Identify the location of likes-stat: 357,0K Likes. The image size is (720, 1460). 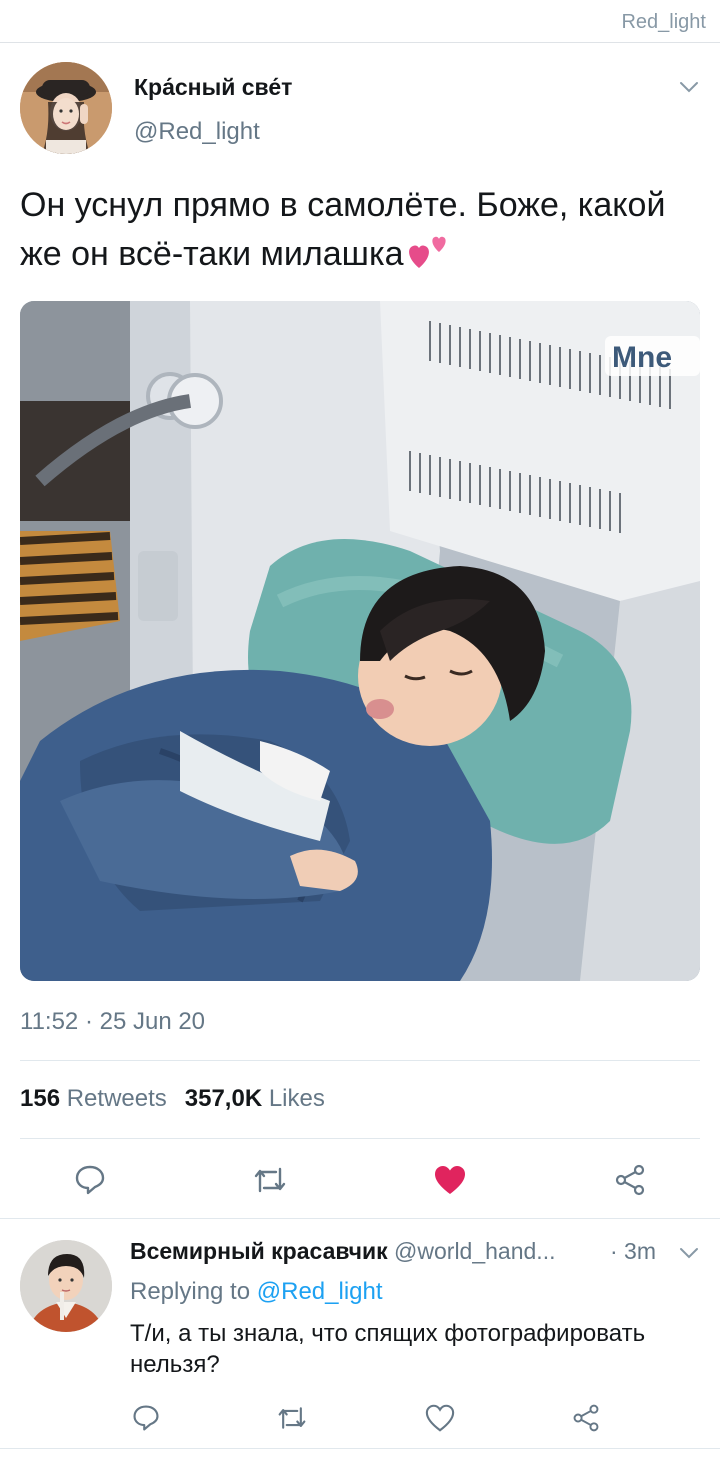
(255, 1098).